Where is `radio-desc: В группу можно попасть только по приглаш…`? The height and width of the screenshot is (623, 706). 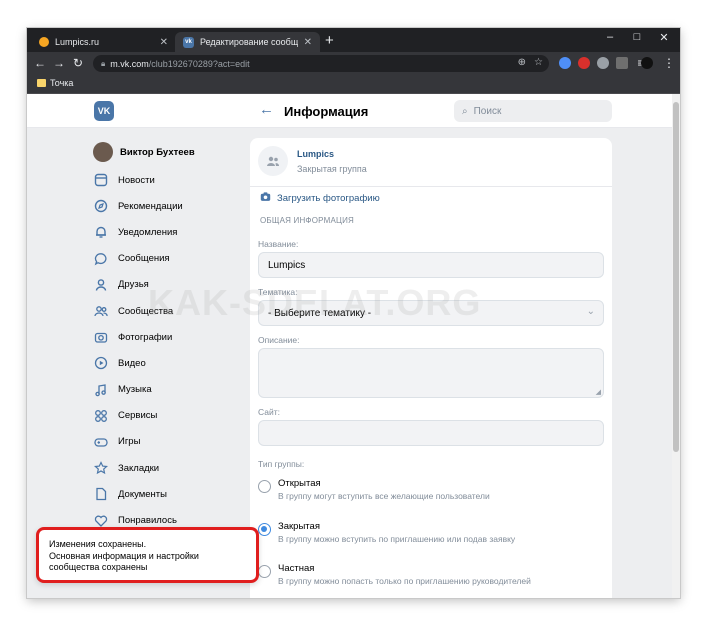
radio-desc: В группу можно попасть только по приглаш… is located at coordinates (404, 581).